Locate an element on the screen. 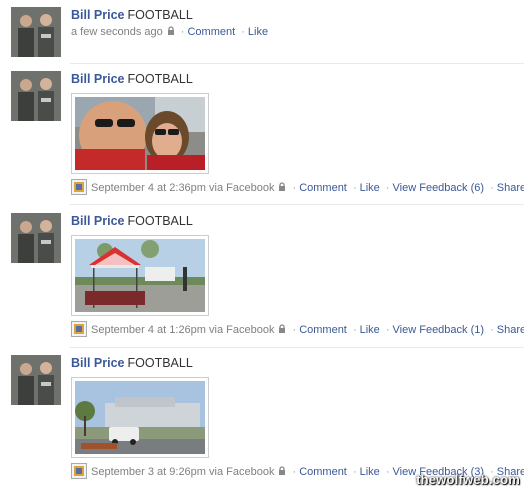 This screenshot has height=489, width=524. watermark: thewolfweb.com is located at coordinates (468, 479).